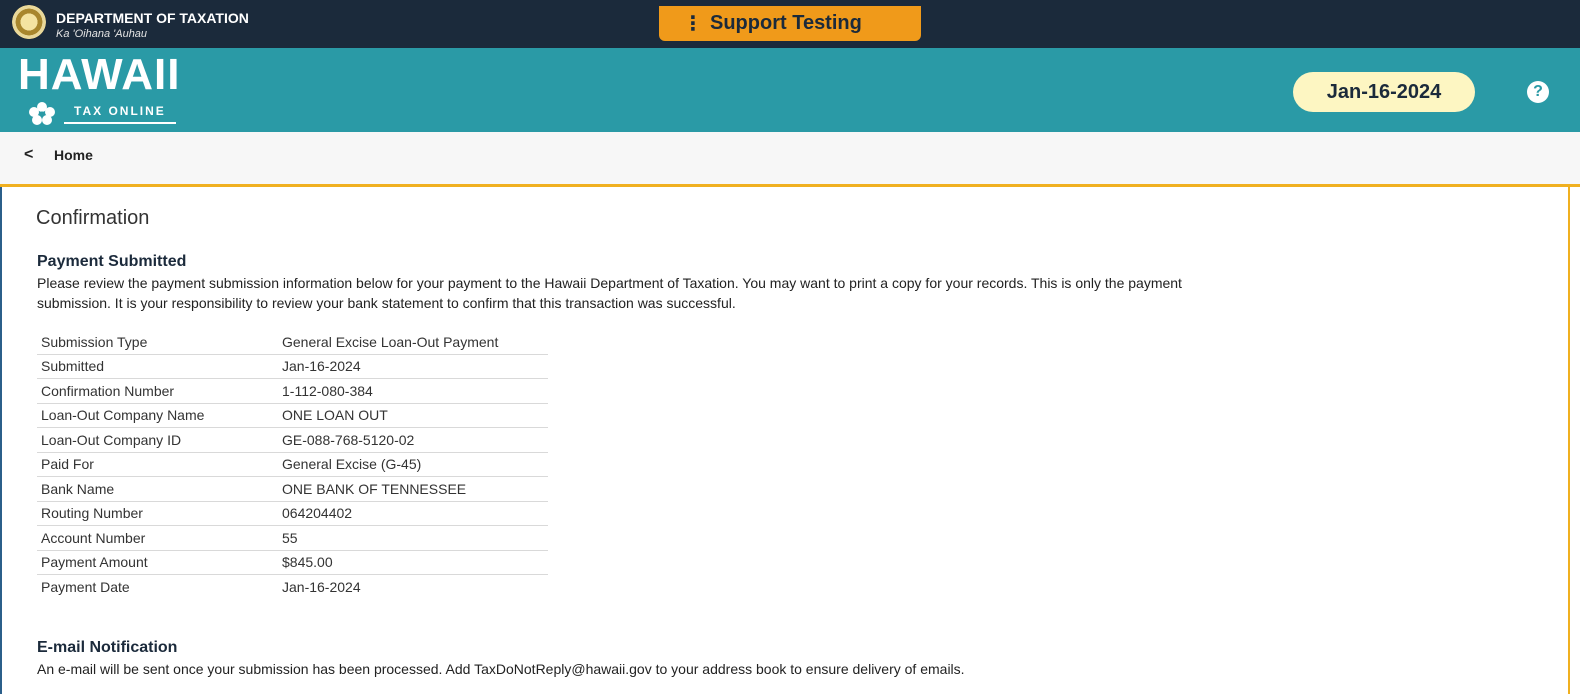 This screenshot has width=1580, height=694. I want to click on field-value: 064204402, so click(413, 513).